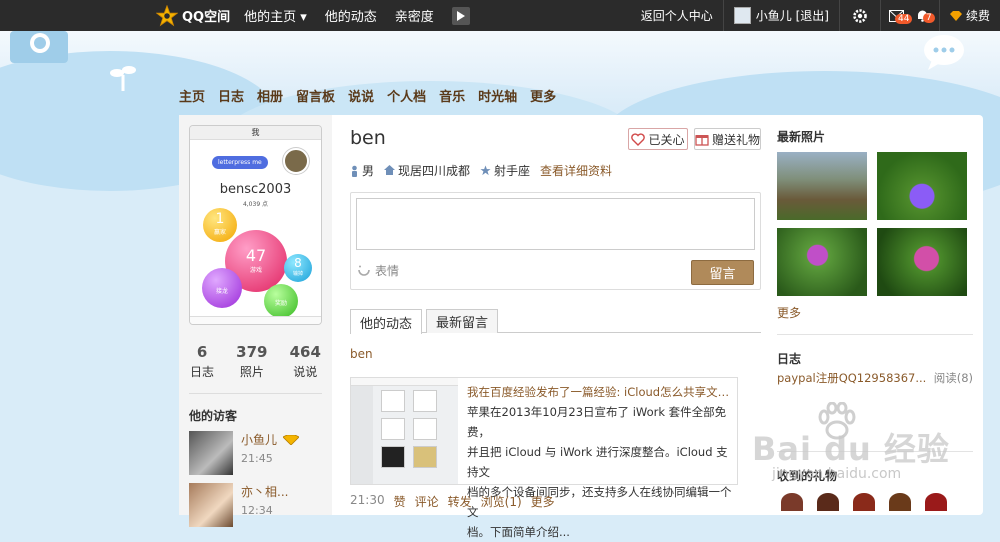  Describe the element at coordinates (404, 431) in the screenshot. I see `feed-thumbnail` at that location.